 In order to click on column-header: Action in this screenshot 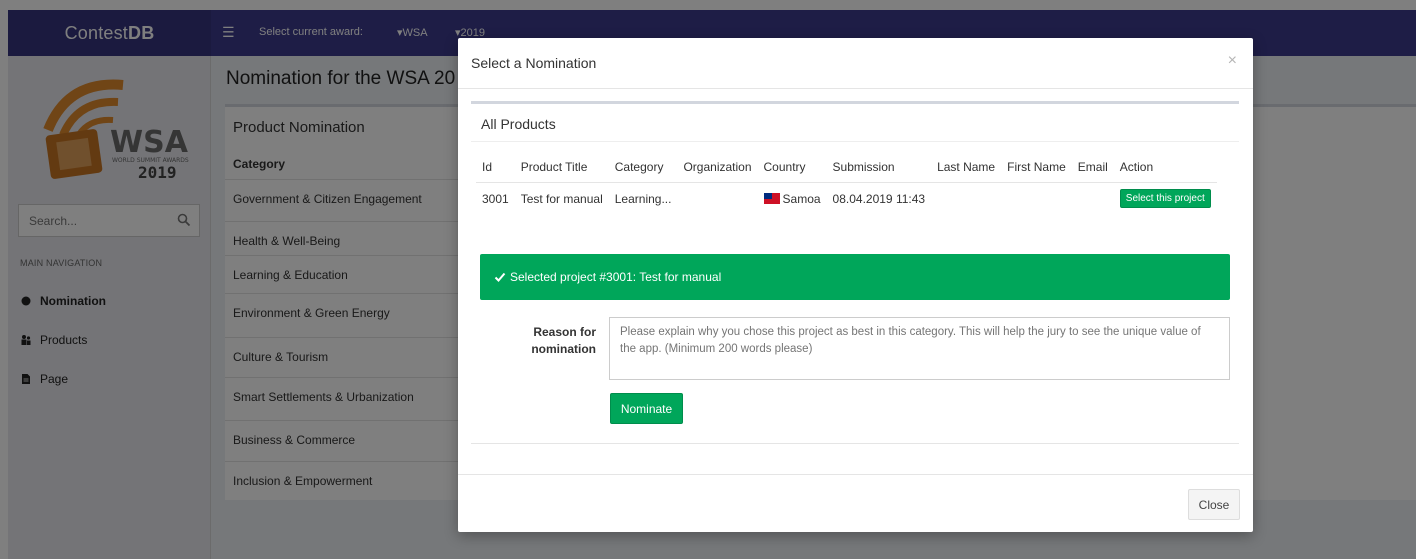, I will do `click(1136, 166)`.